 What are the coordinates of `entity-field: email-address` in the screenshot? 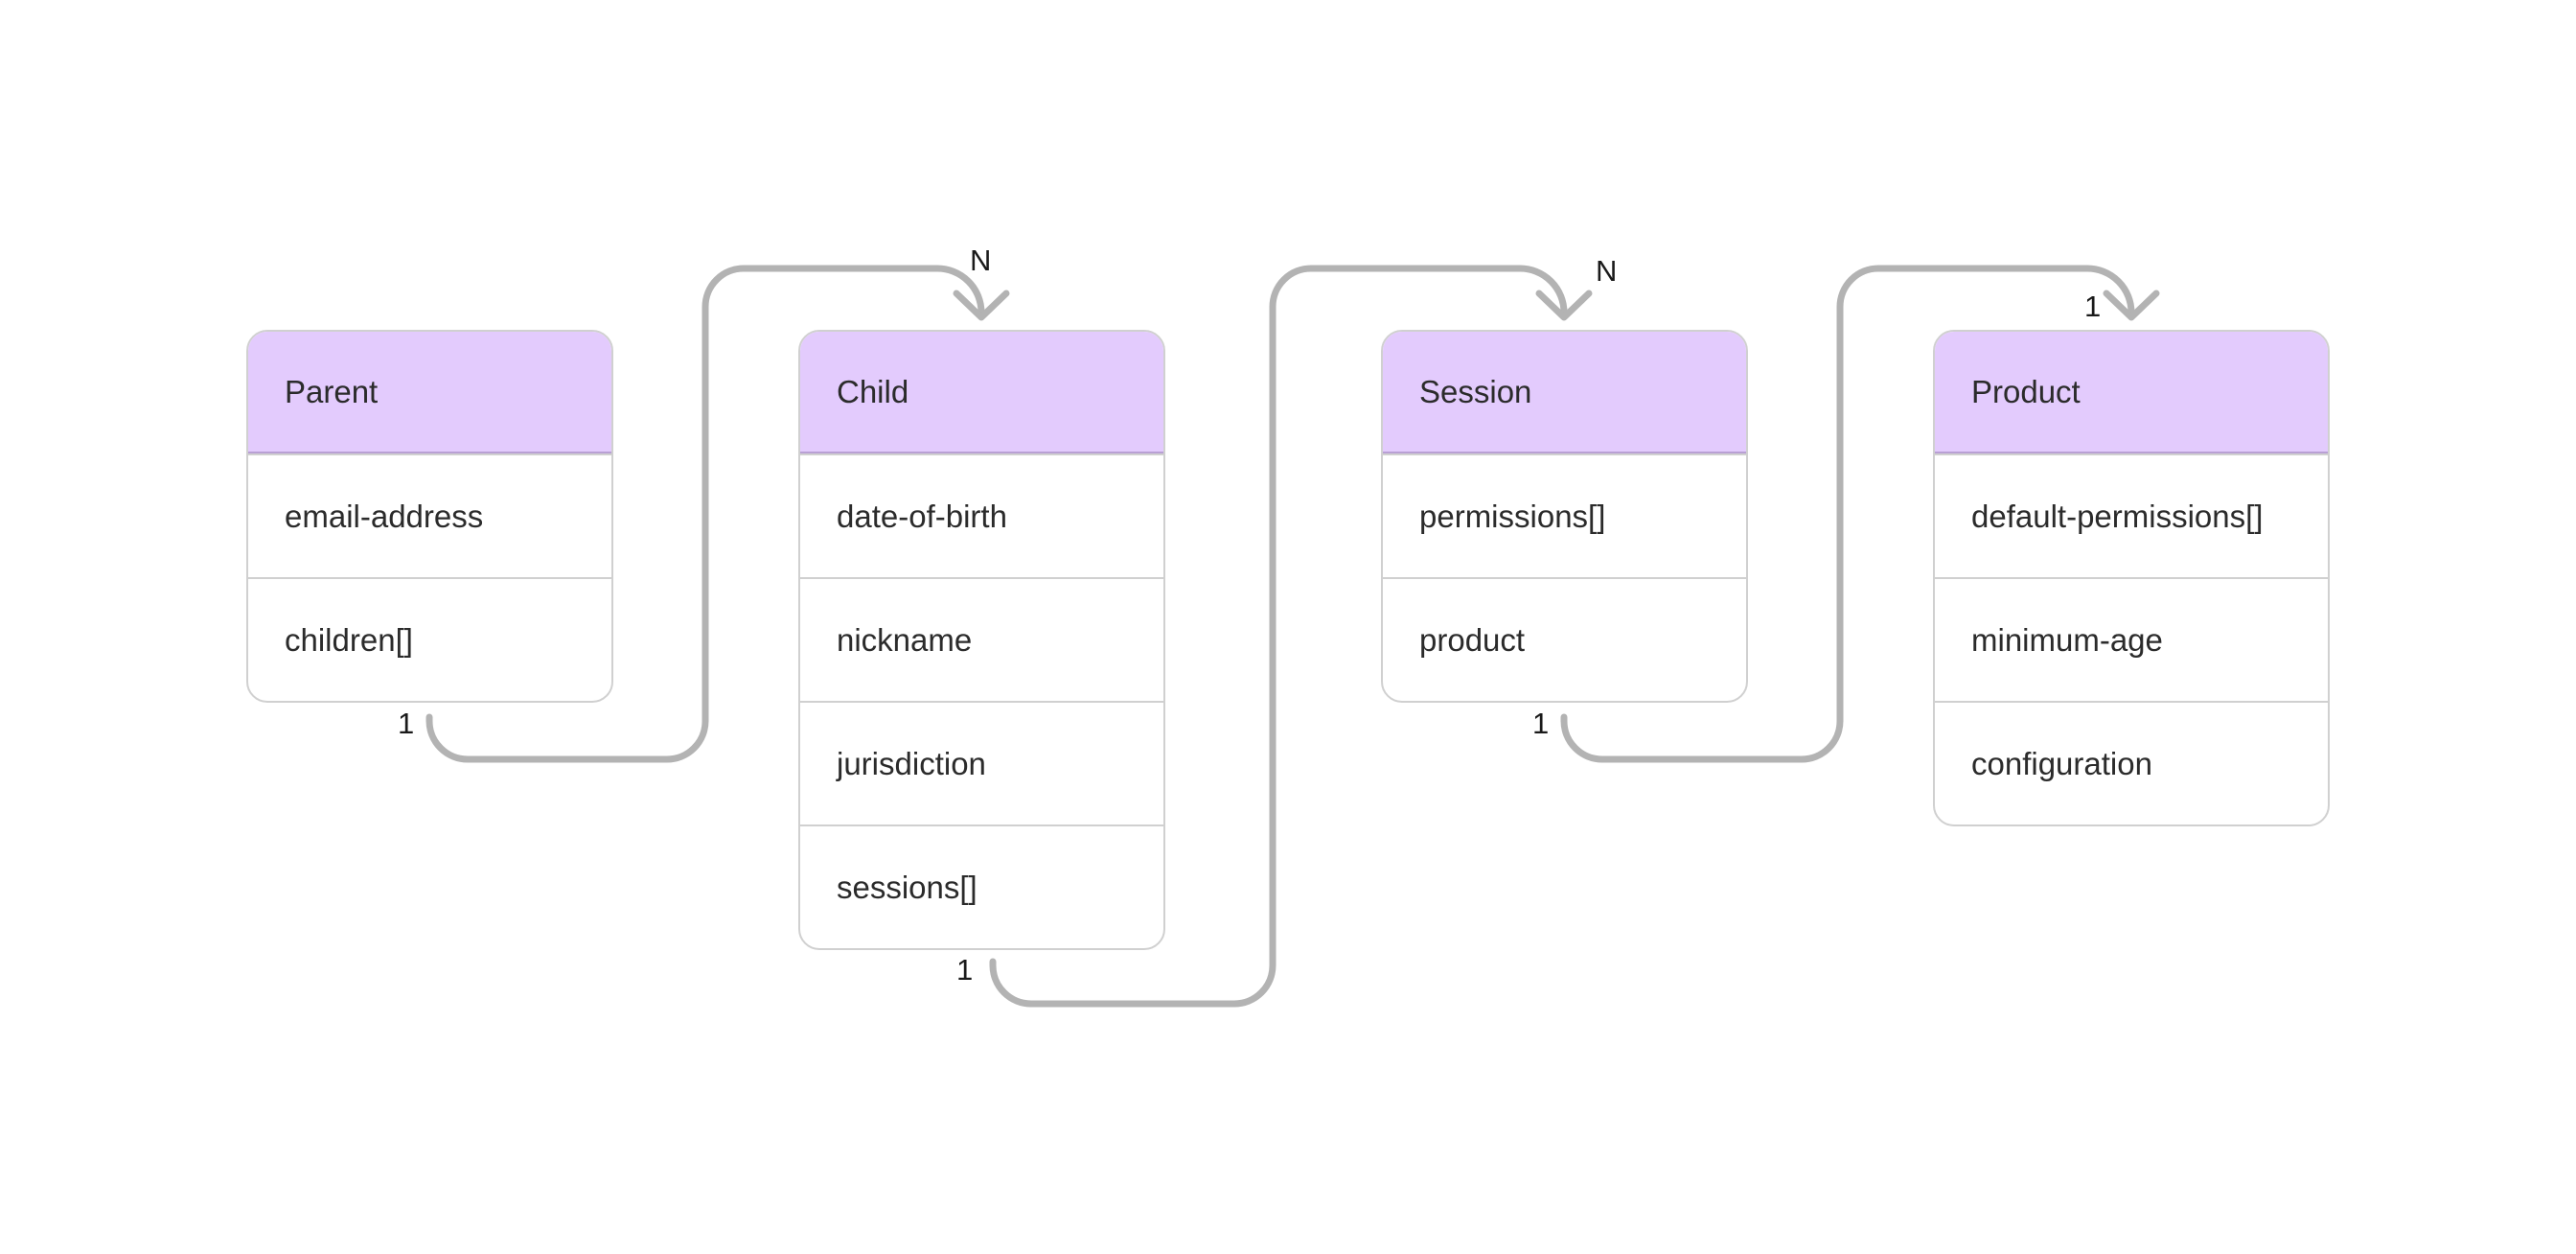 It's located at (429, 515).